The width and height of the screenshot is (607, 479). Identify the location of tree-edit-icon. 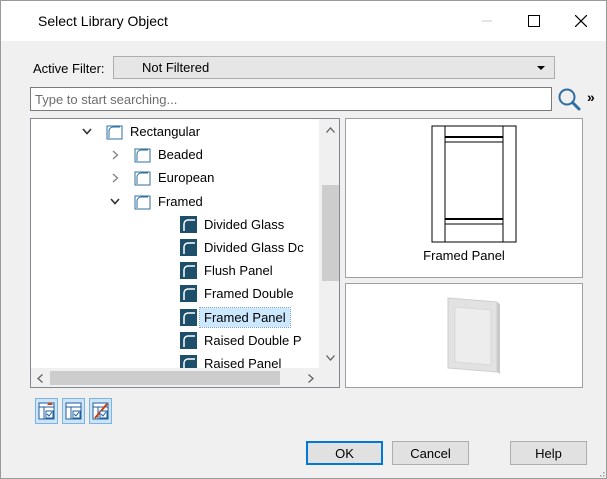
(100, 411).